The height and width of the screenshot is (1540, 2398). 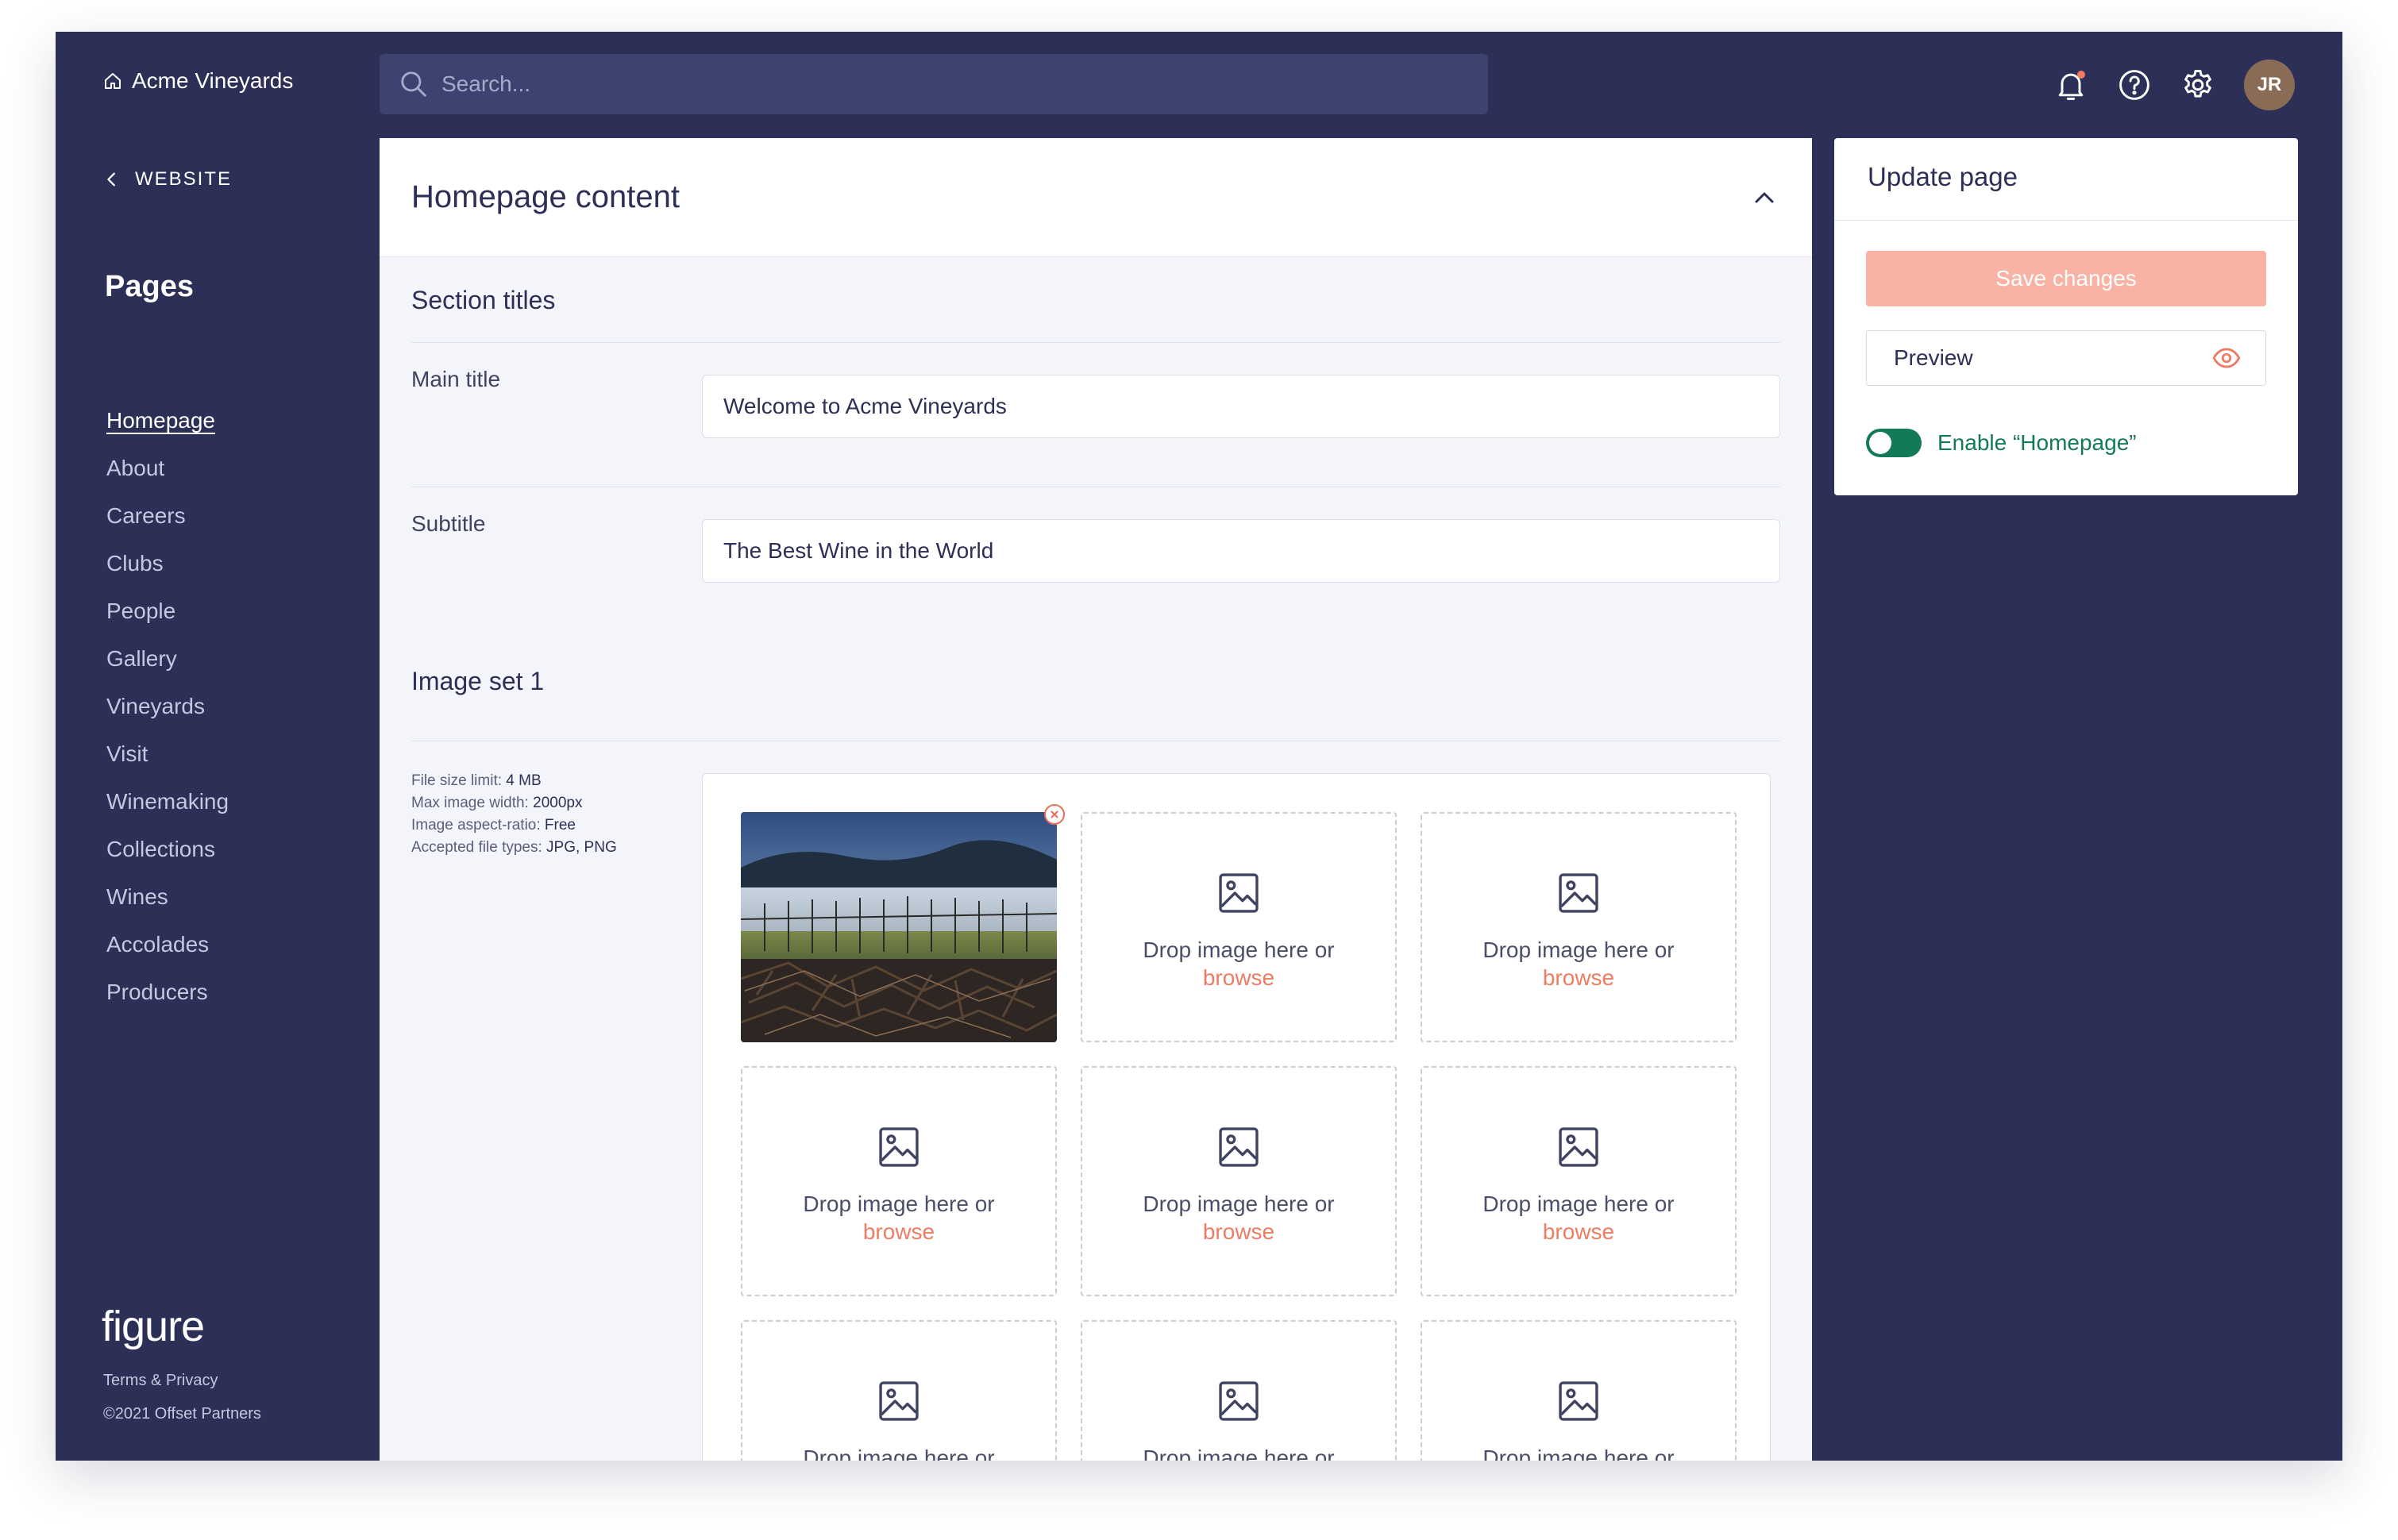 I want to click on sidebar-item-vineyards: Vineyards, so click(x=167, y=706).